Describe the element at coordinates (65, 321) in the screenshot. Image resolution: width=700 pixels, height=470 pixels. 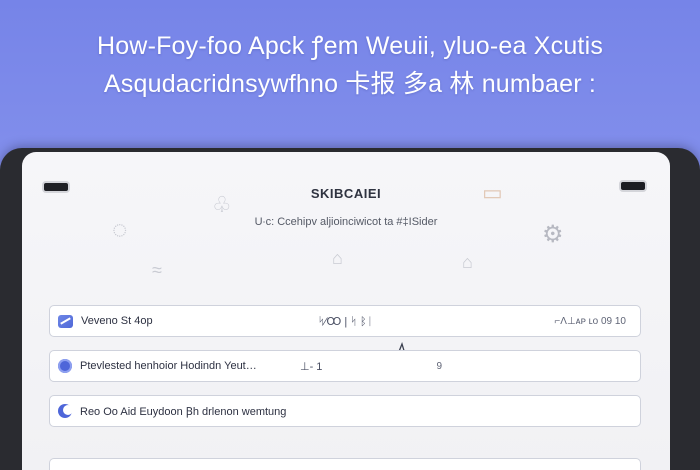
I see `flag-icon` at that location.